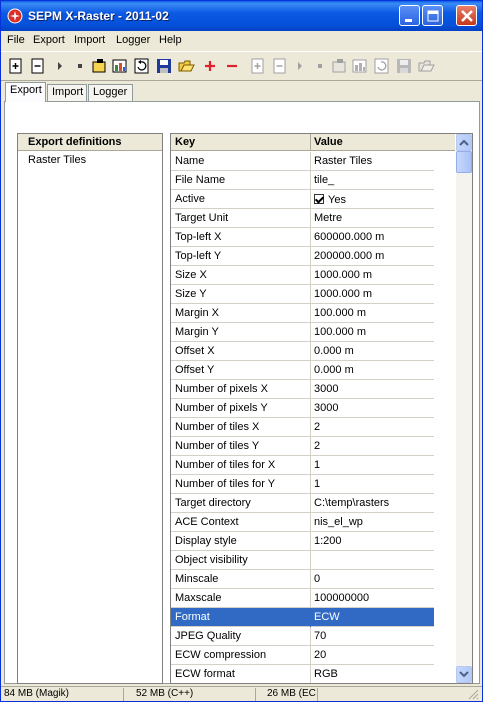  Describe the element at coordinates (310, 142) in the screenshot. I see `column-divider` at that location.